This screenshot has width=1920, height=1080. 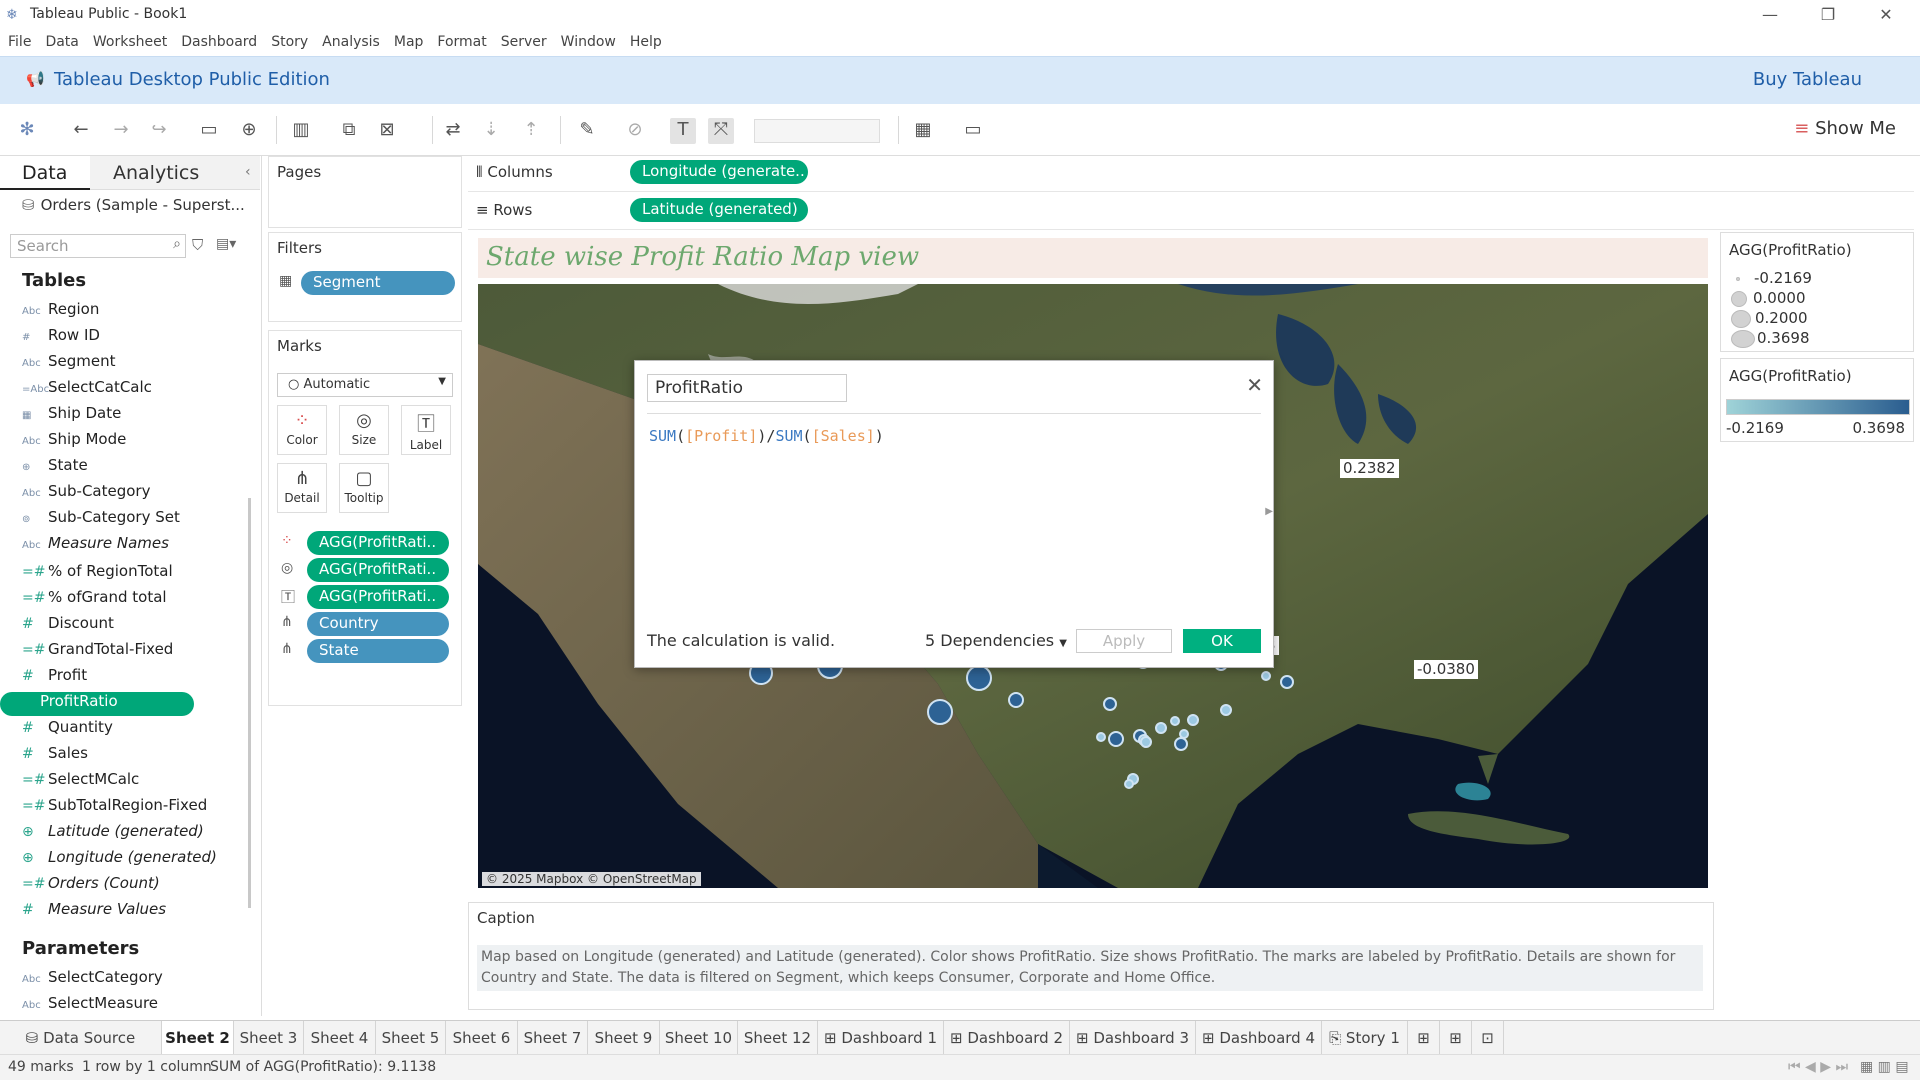 I want to click on minimize-button: —, so click(x=1770, y=15).